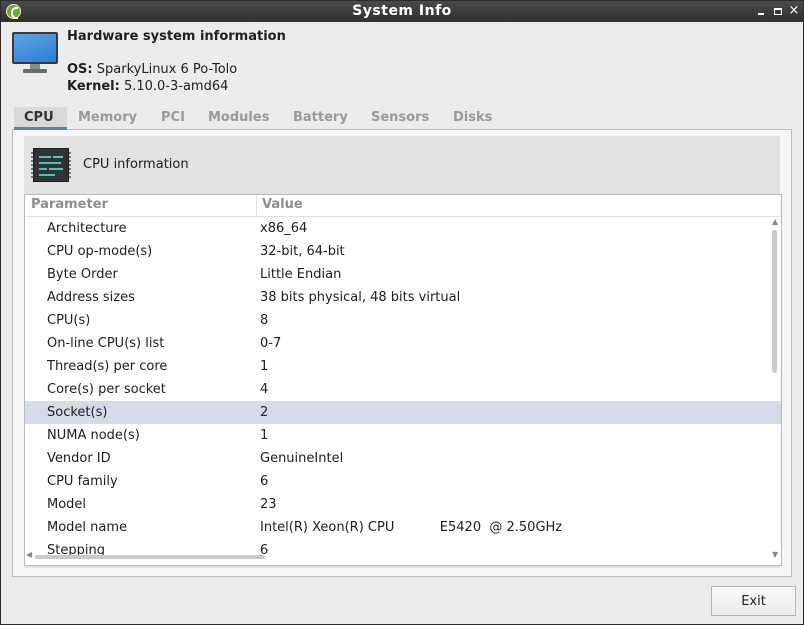  What do you see at coordinates (82, 481) in the screenshot?
I see `row-parameter: CPU family` at bounding box center [82, 481].